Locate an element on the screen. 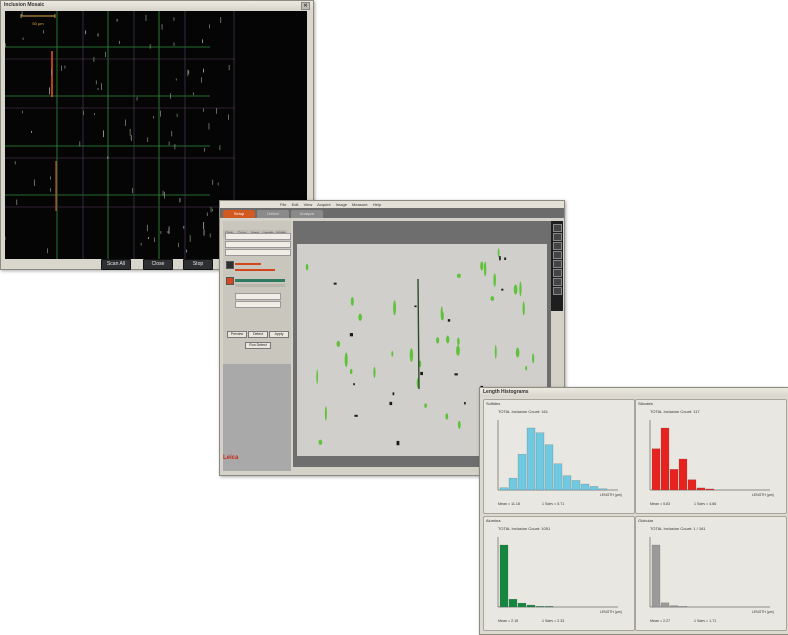 Image resolution: width=788 pixels, height=635 pixels. viewer-toolbar is located at coordinates (557, 266).